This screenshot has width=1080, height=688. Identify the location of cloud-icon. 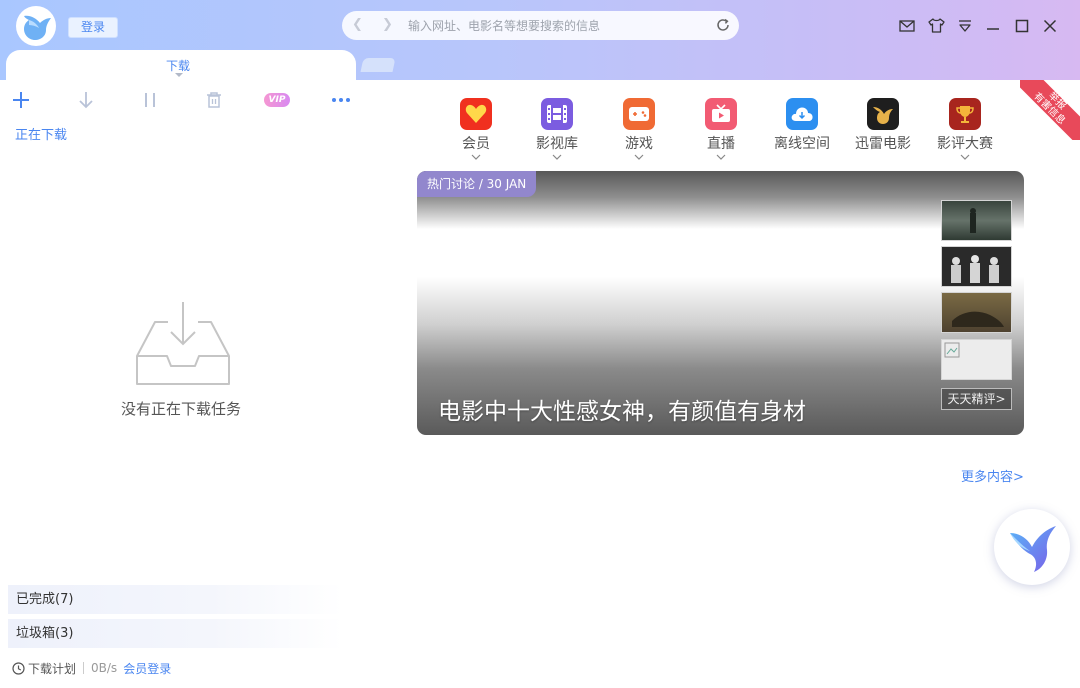
(802, 114).